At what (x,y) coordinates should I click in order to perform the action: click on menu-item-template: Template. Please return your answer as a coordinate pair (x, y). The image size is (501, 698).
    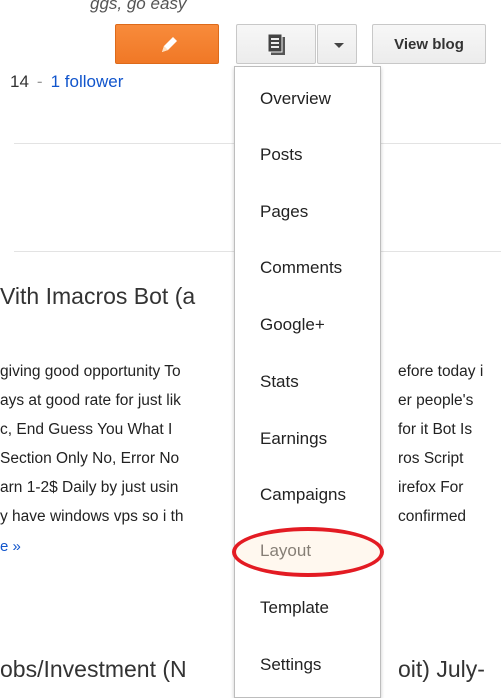
    Looking at the image, I should click on (294, 608).